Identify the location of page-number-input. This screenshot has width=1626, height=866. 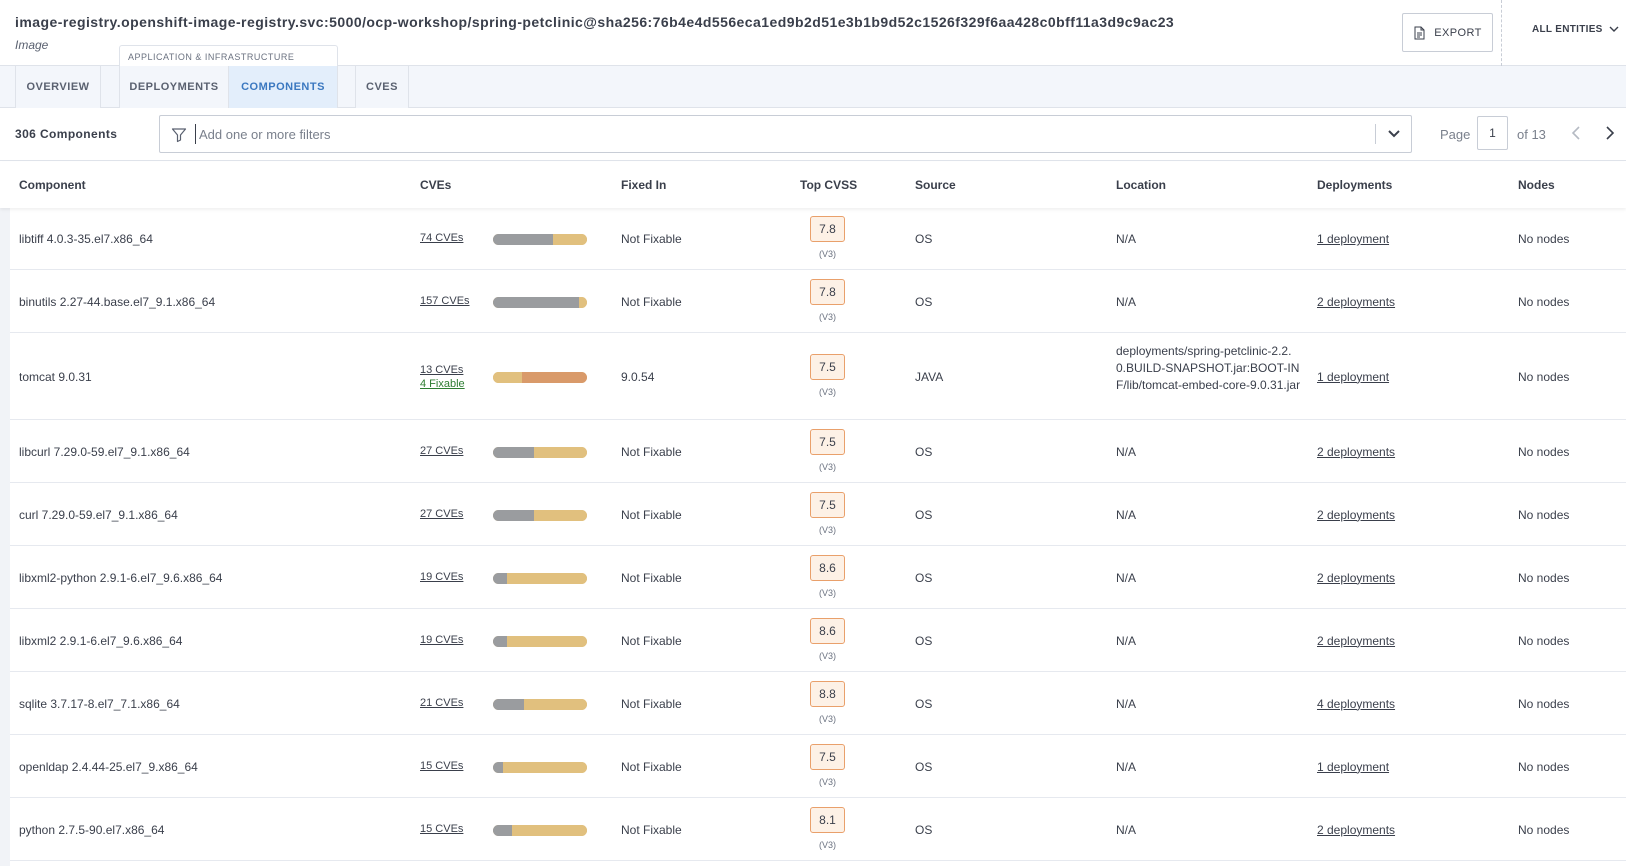
(1492, 133).